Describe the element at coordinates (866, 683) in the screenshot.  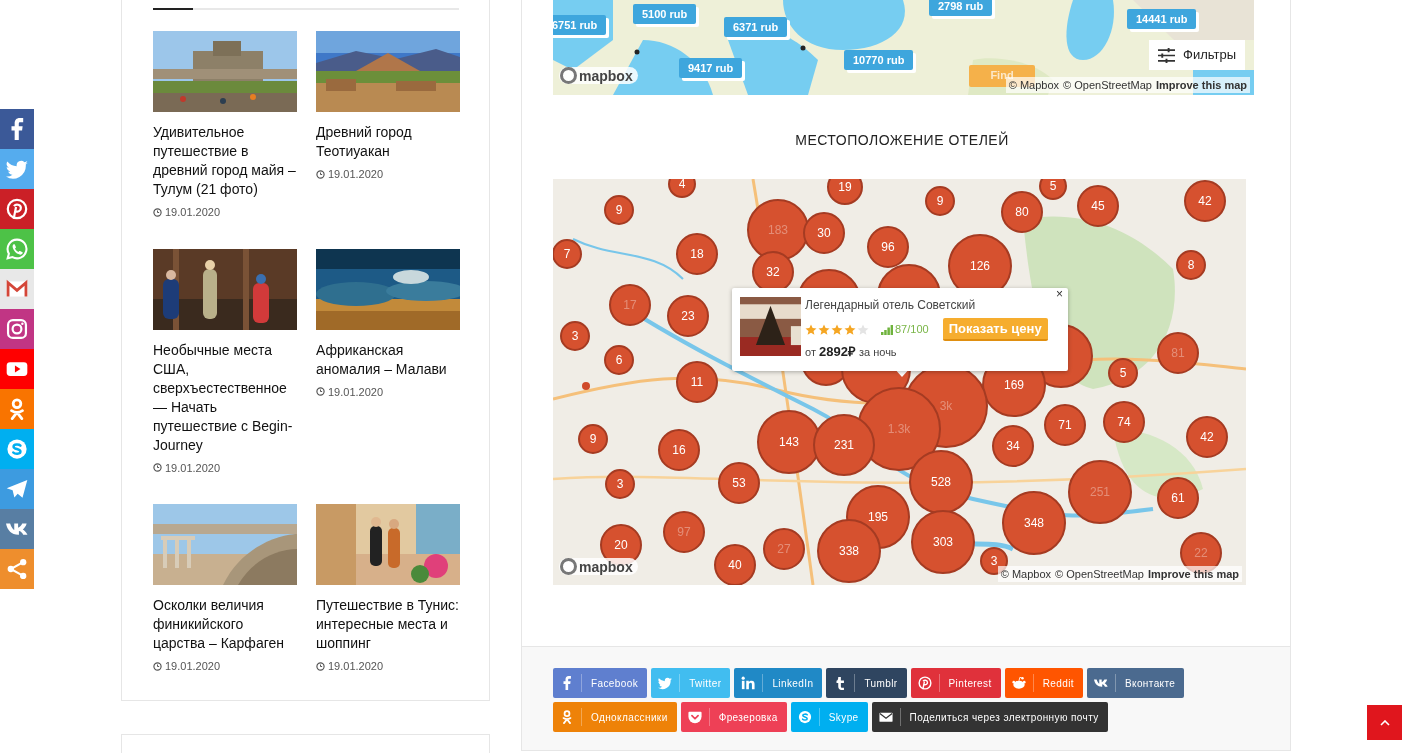
I see `share-button: Tumblr` at that location.